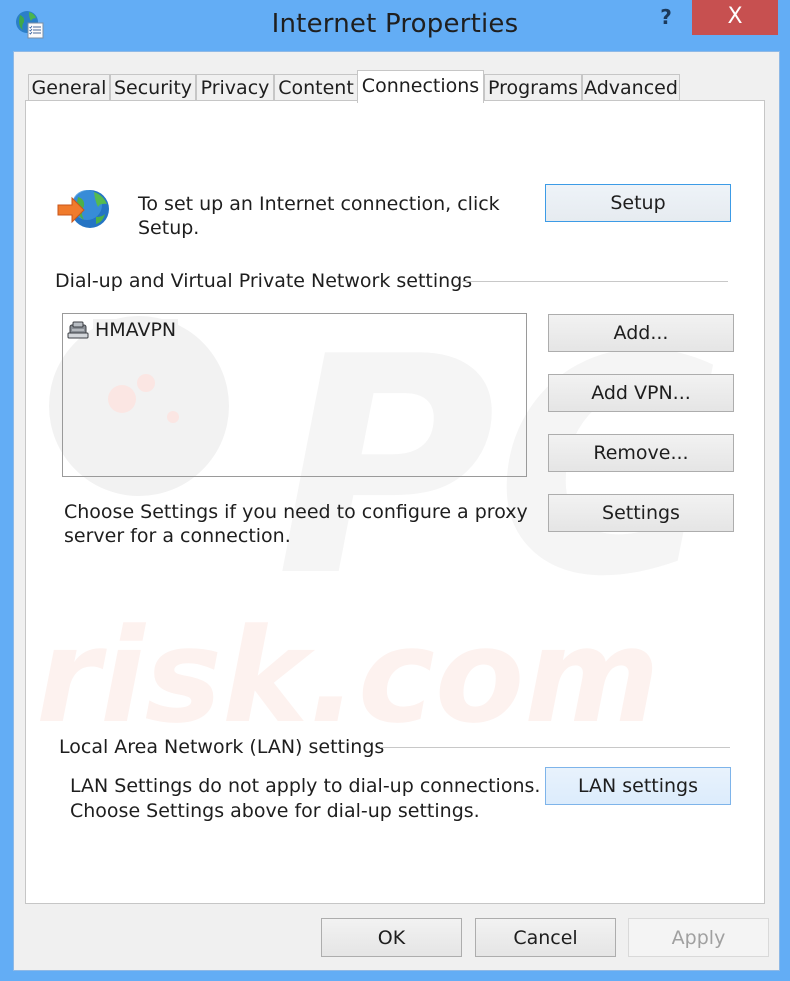  What do you see at coordinates (319, 204) in the screenshot?
I see `setup-description-line1: To set up an Internet connection, click` at bounding box center [319, 204].